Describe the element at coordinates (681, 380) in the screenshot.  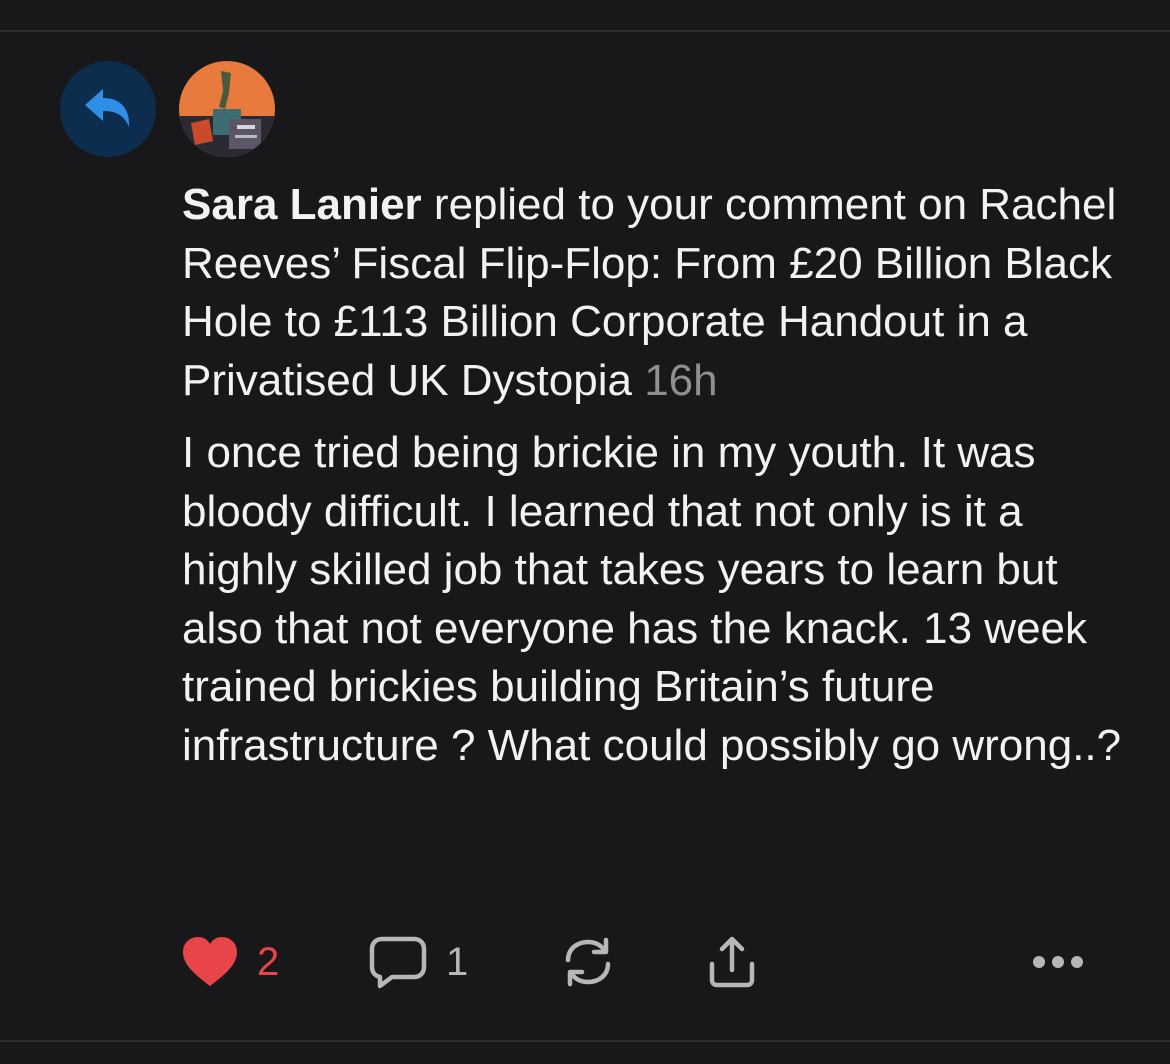
I see `timestamp: 16h` at that location.